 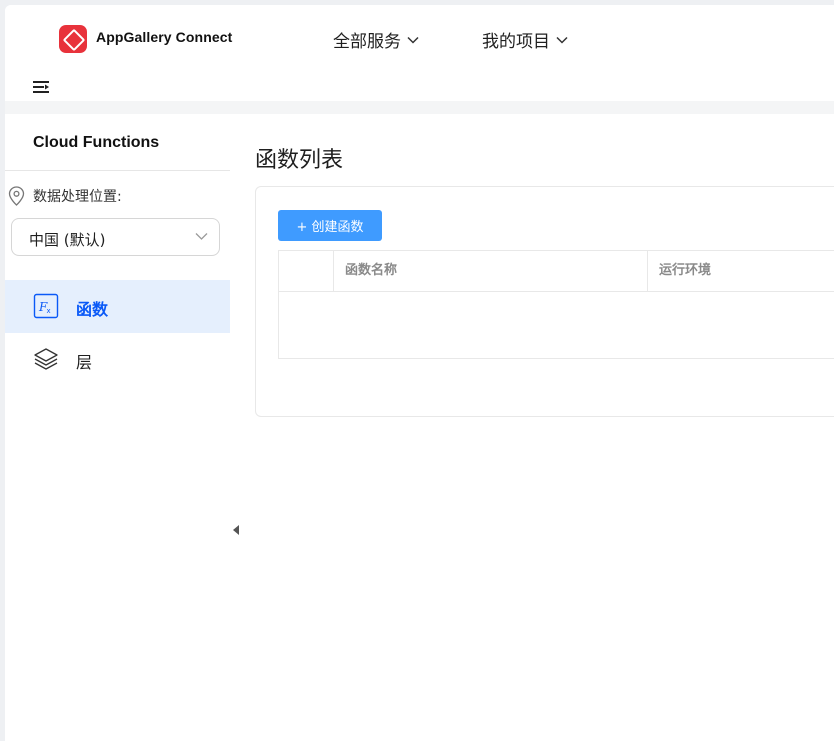 What do you see at coordinates (419, 107) in the screenshot?
I see `divider-band` at bounding box center [419, 107].